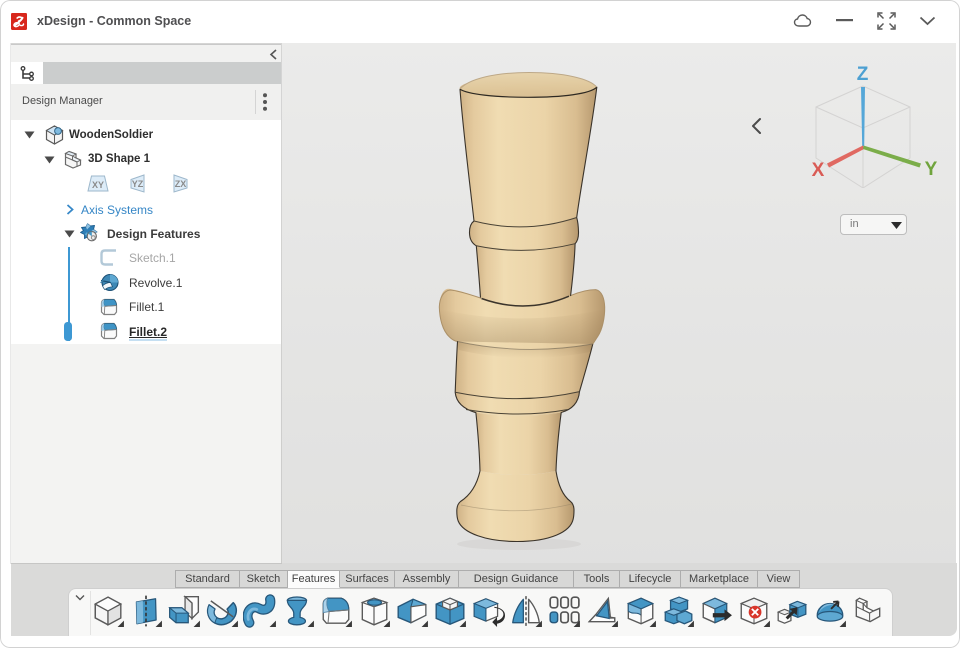 This screenshot has height=648, width=960. Describe the element at coordinates (138, 184) in the screenshot. I see `svg-text: YZ` at that location.